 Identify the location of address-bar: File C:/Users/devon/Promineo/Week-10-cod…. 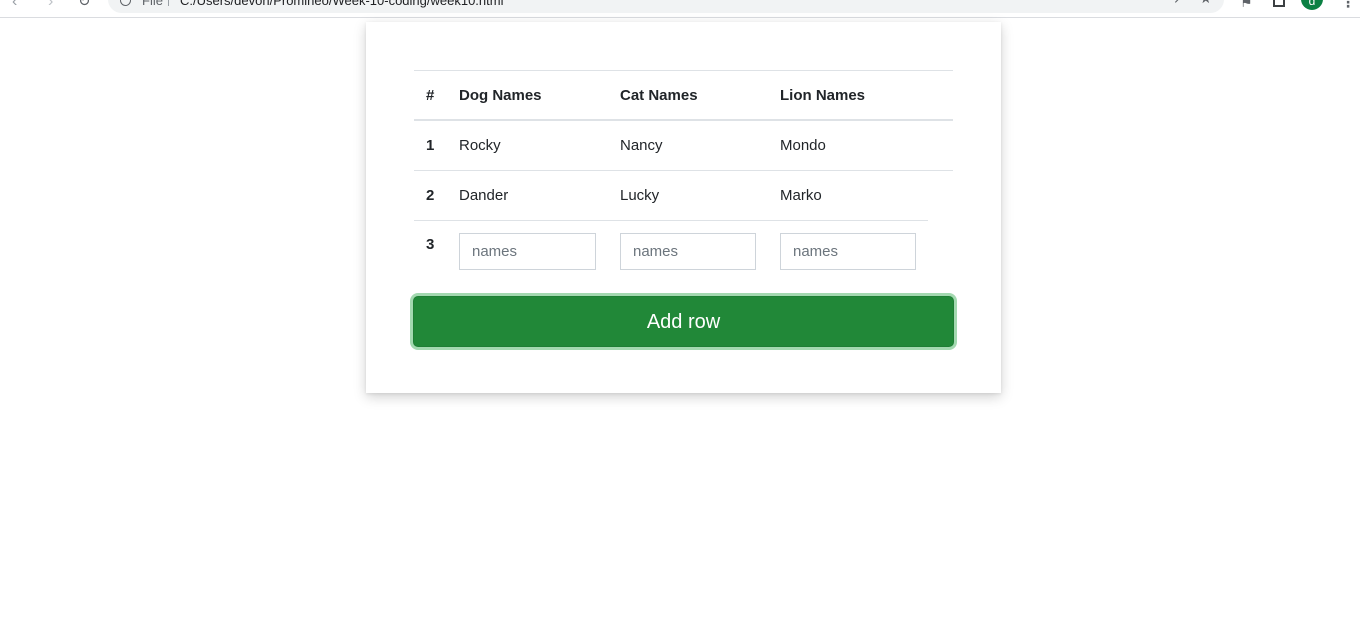
(666, 6).